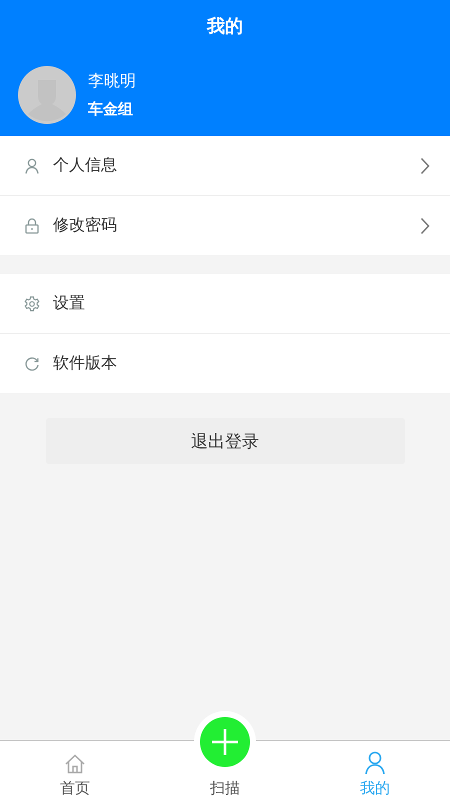 Image resolution: width=450 pixels, height=800 pixels. I want to click on plus-icon, so click(225, 742).